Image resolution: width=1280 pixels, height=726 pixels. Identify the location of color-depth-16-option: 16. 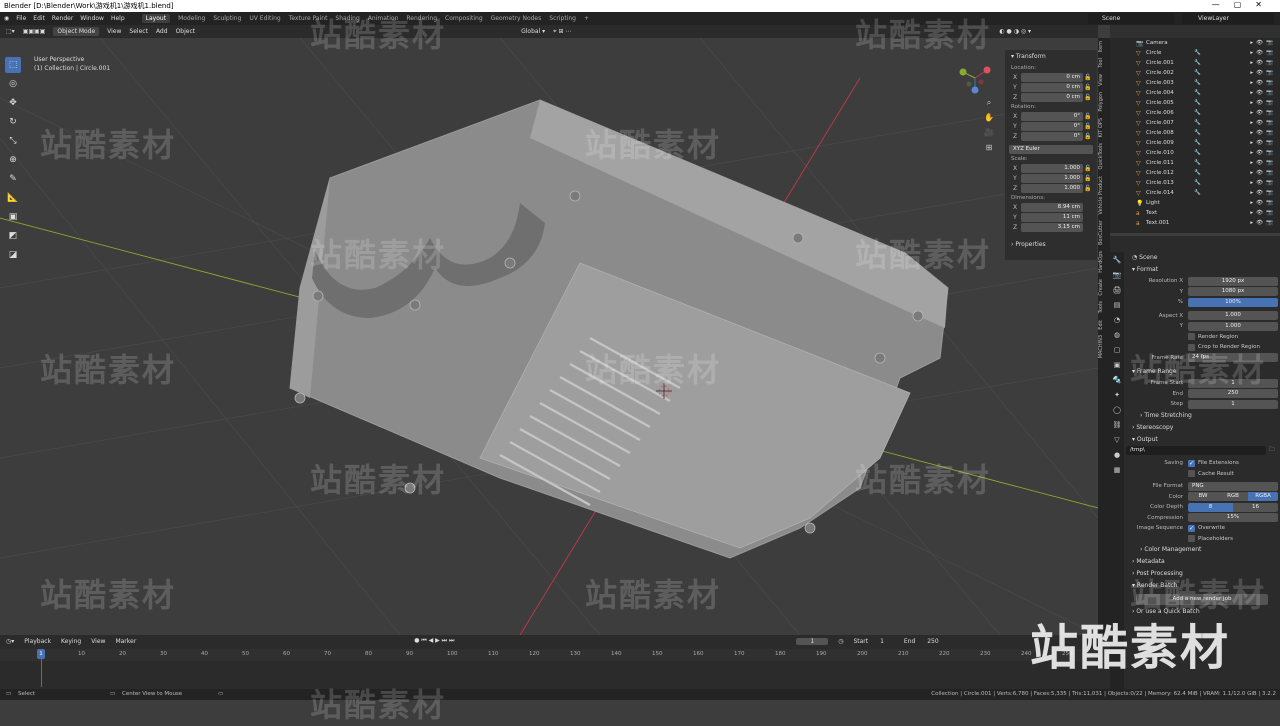
(1255, 507).